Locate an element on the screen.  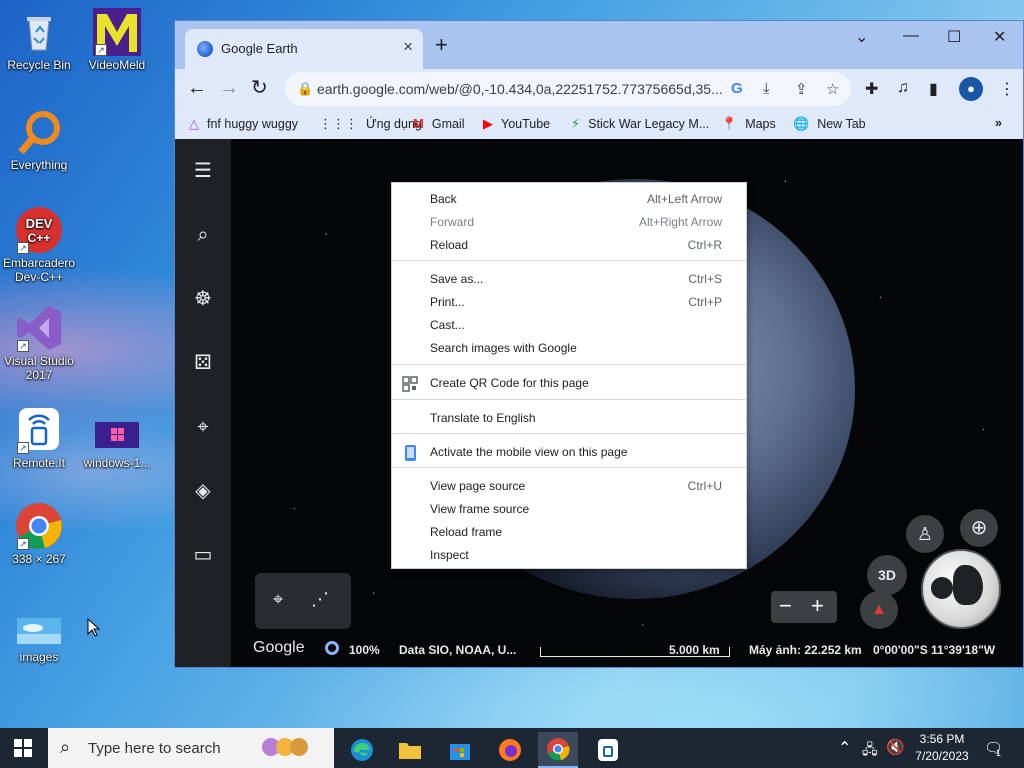
desktop-icon-label: Embarcadero Dev-C++ is located at coordinates (39, 270).